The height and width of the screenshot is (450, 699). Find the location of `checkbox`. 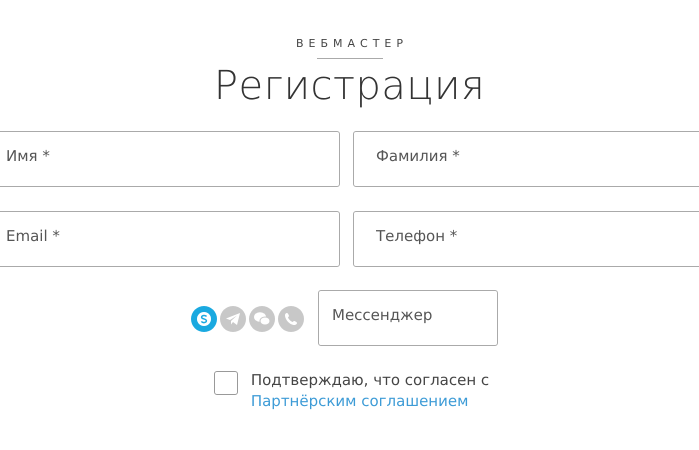

checkbox is located at coordinates (226, 383).